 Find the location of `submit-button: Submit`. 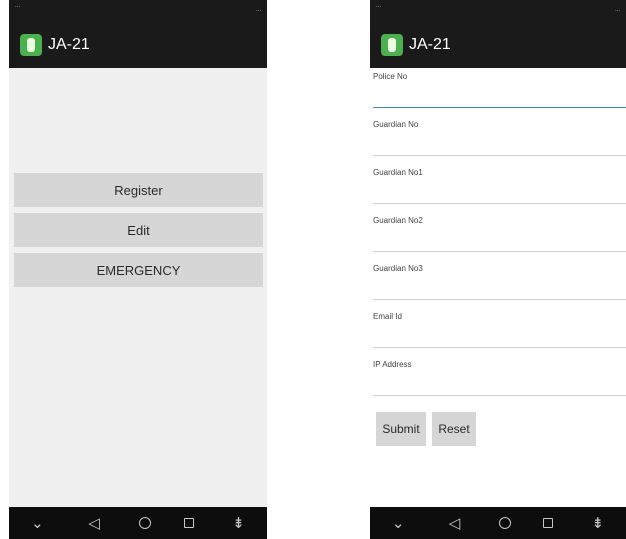

submit-button: Submit is located at coordinates (401, 429).